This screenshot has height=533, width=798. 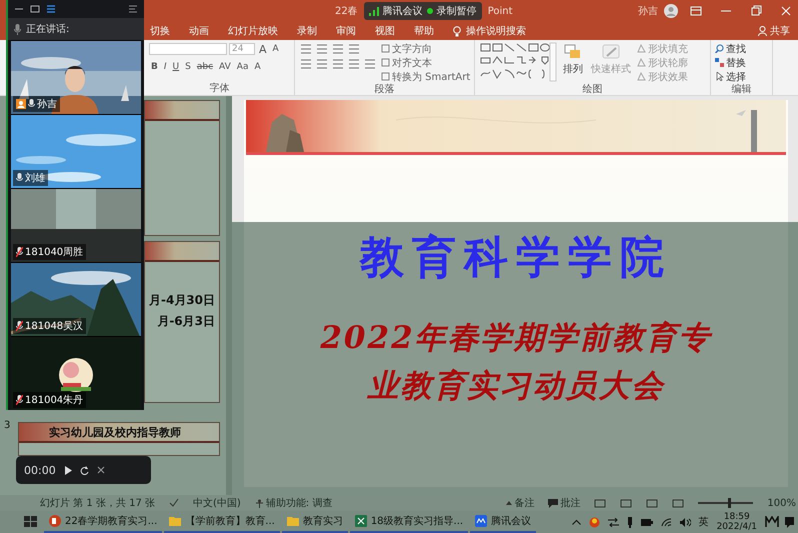 What do you see at coordinates (600, 503) in the screenshot?
I see `normal-view-icon` at bounding box center [600, 503].